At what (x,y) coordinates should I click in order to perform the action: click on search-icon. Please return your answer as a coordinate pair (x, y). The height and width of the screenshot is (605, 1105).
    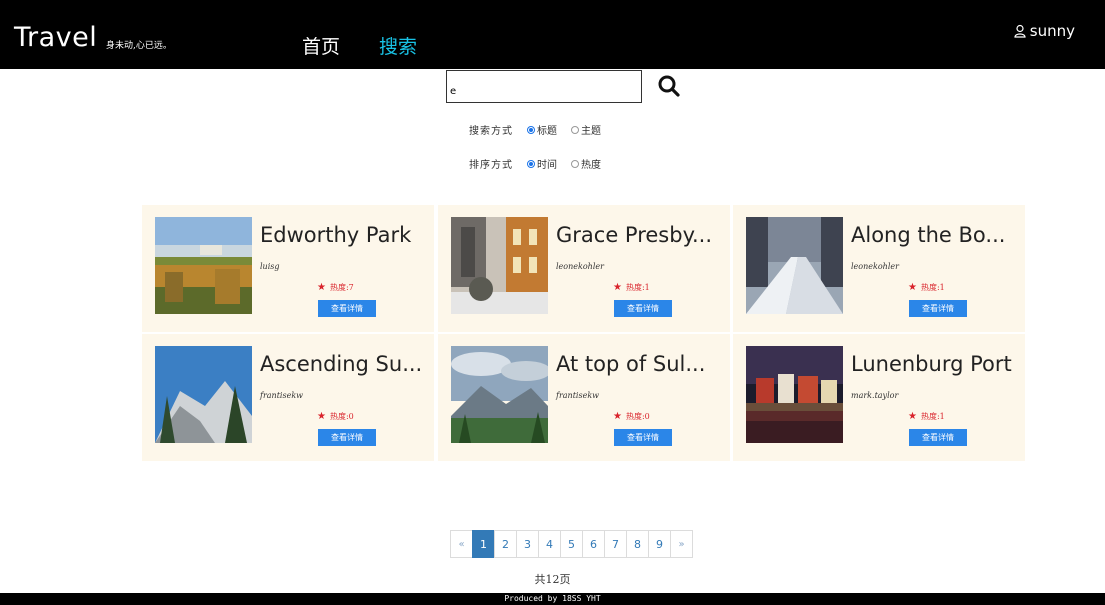
    Looking at the image, I should click on (669, 86).